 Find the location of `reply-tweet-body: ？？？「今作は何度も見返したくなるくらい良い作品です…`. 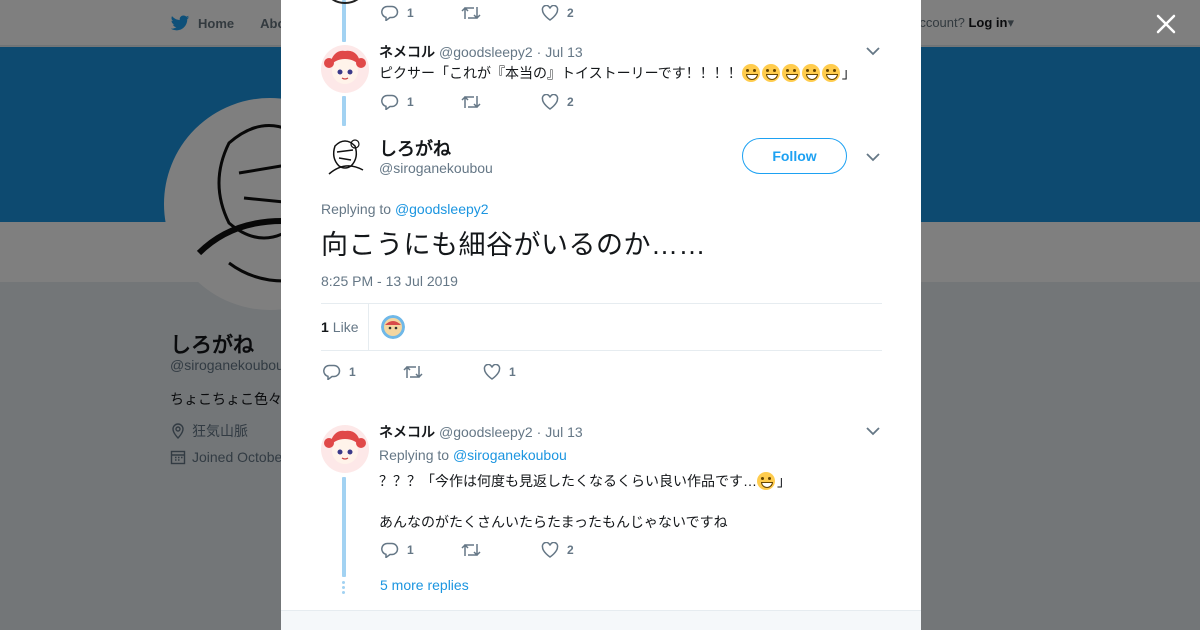

reply-tweet-body: ？？？「今作は何度も見返したくなるくらい良い作品です… is located at coordinates (568, 481).